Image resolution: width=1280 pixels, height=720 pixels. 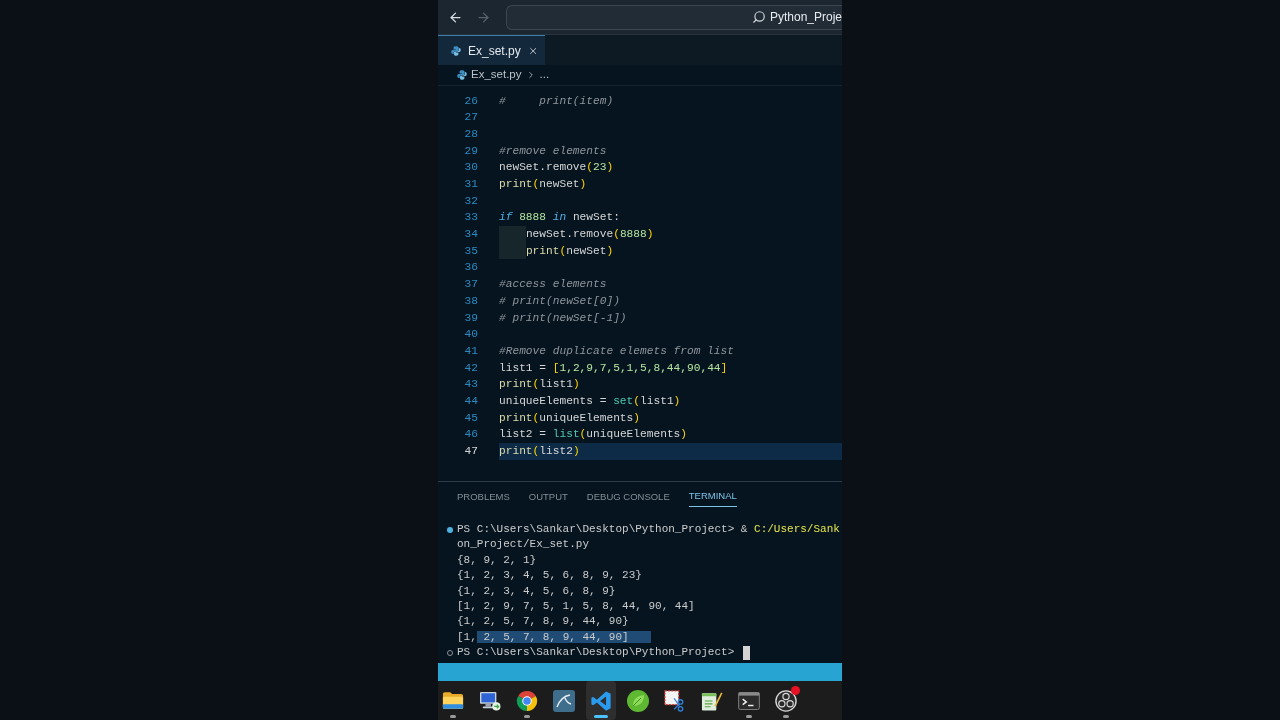 What do you see at coordinates (470, 218) in the screenshot?
I see `line-number: 33` at bounding box center [470, 218].